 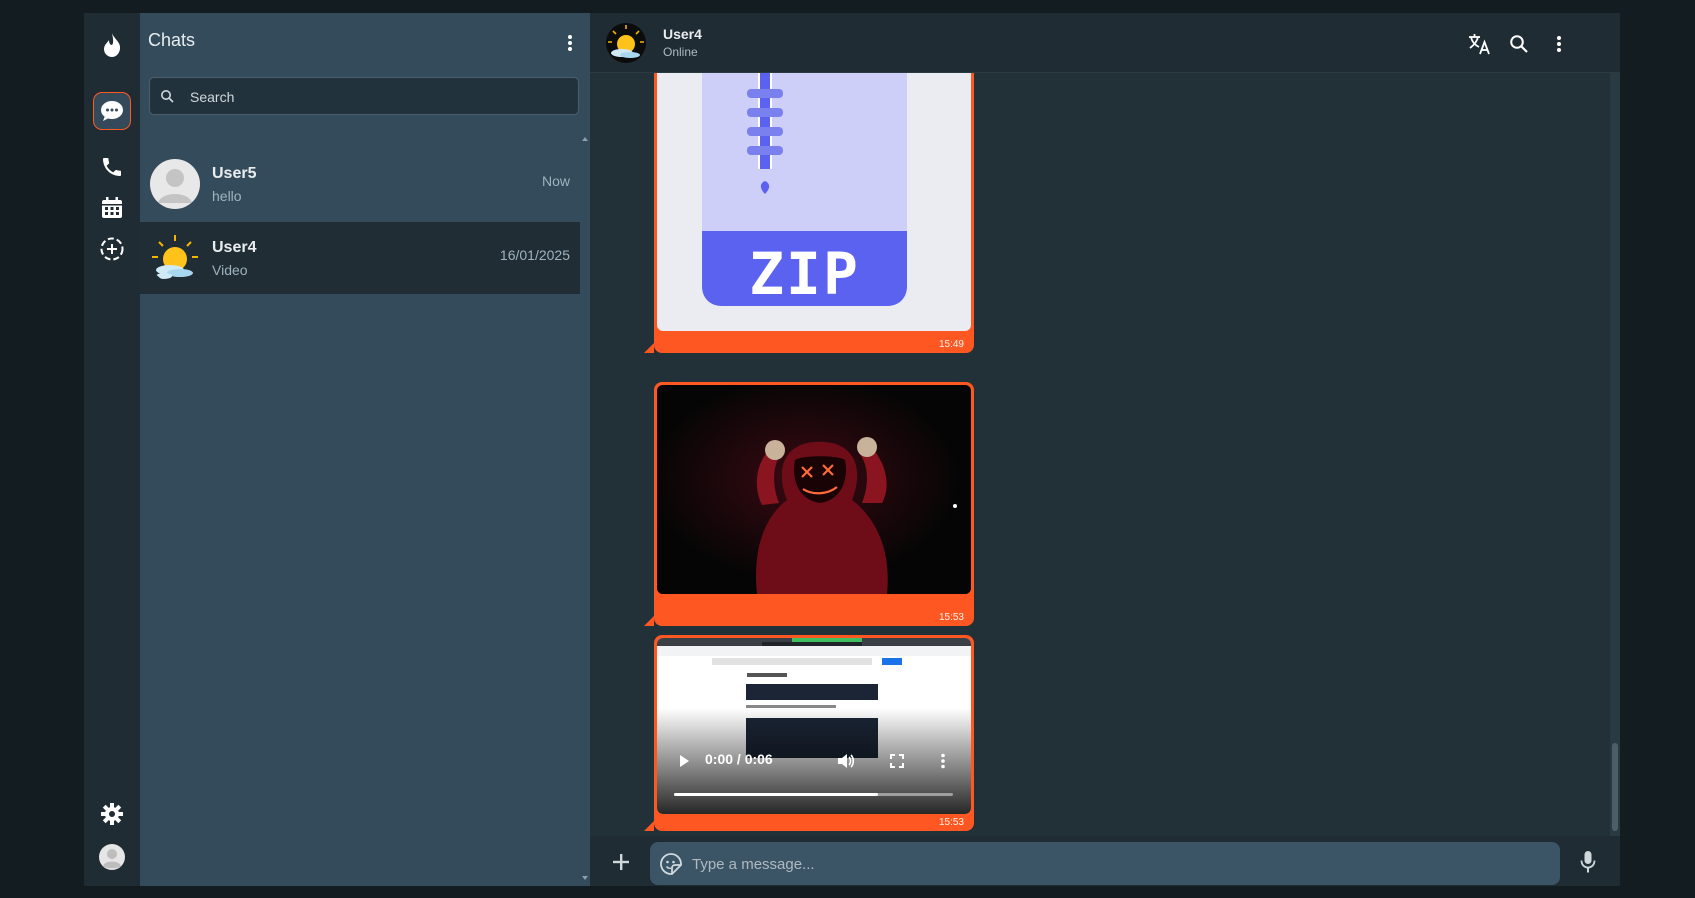 What do you see at coordinates (1117, 864) in the screenshot?
I see `message-input` at bounding box center [1117, 864].